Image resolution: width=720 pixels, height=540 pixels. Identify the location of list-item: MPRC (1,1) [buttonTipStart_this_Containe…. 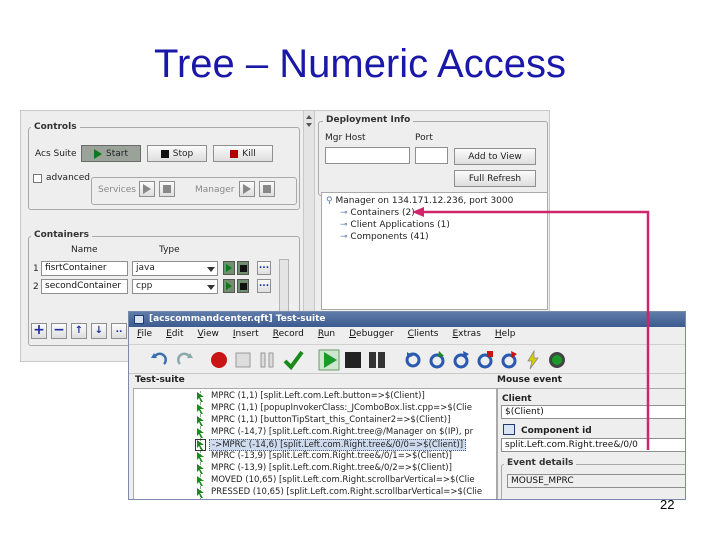
(315, 421).